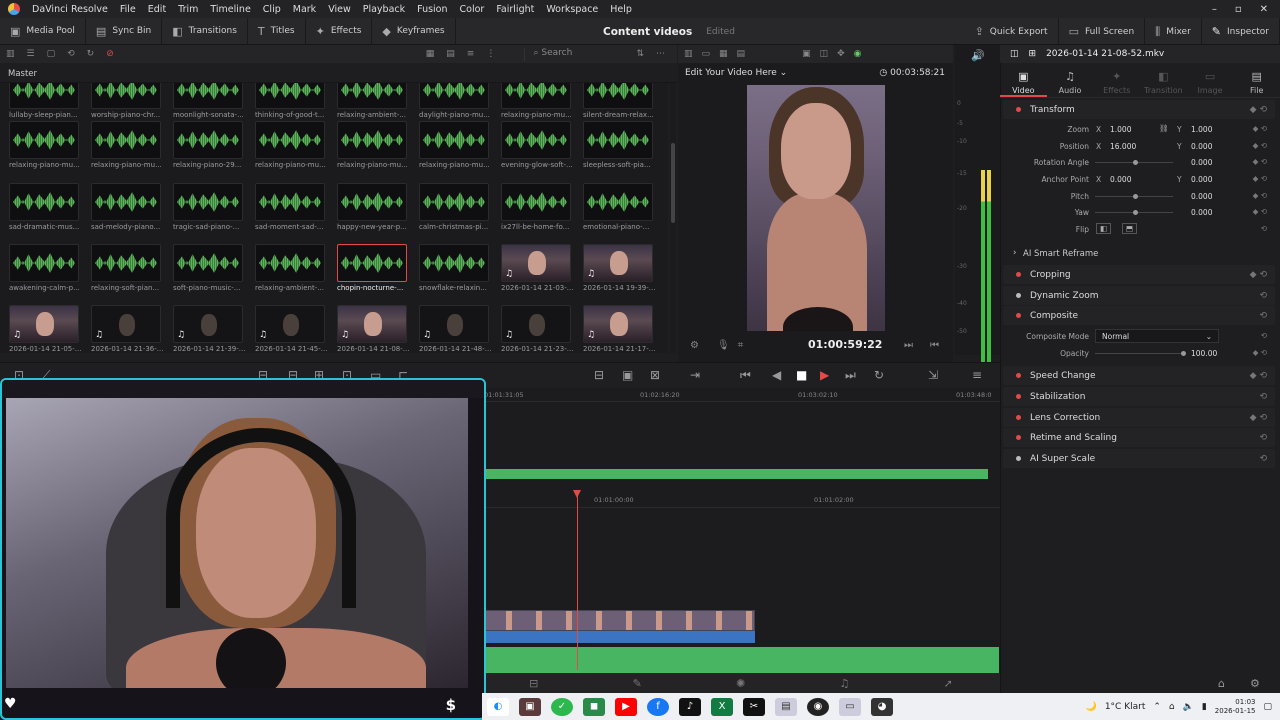  What do you see at coordinates (688, 54) in the screenshot?
I see `viewer-layout-icon: ▥` at bounding box center [688, 54].